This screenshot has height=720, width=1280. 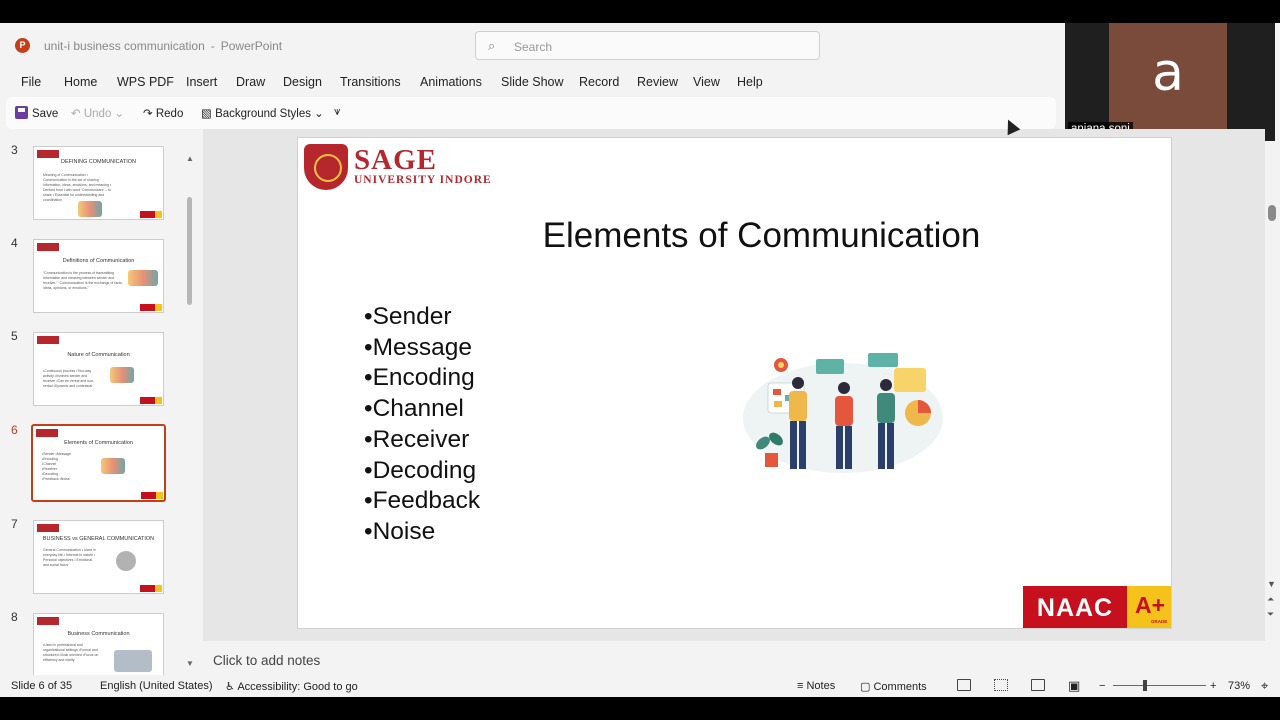 I want to click on comment-icon: ▢, so click(x=865, y=687).